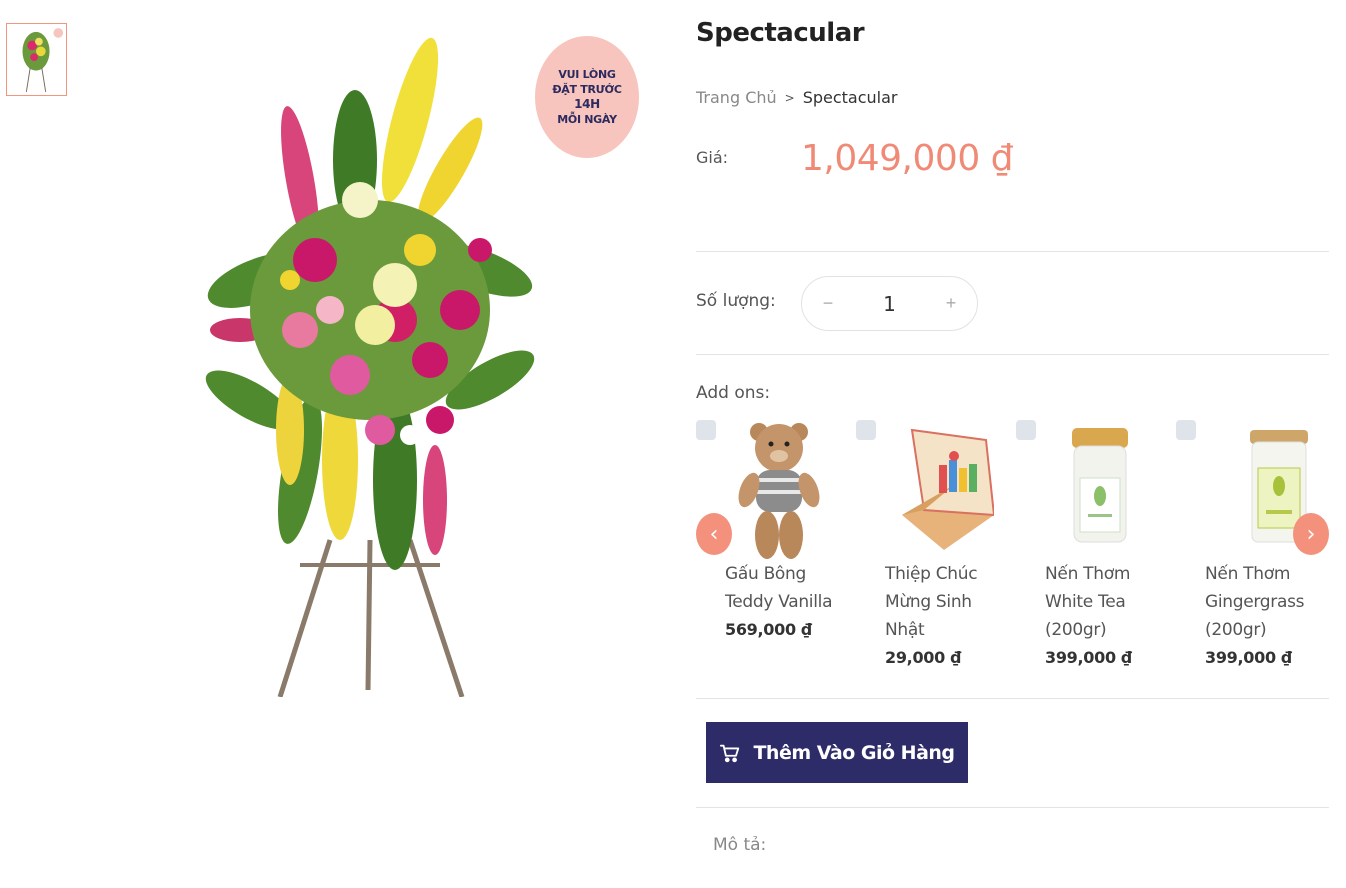 The height and width of the screenshot is (888, 1346). I want to click on addon-price: 29,000 ₫, so click(923, 657).